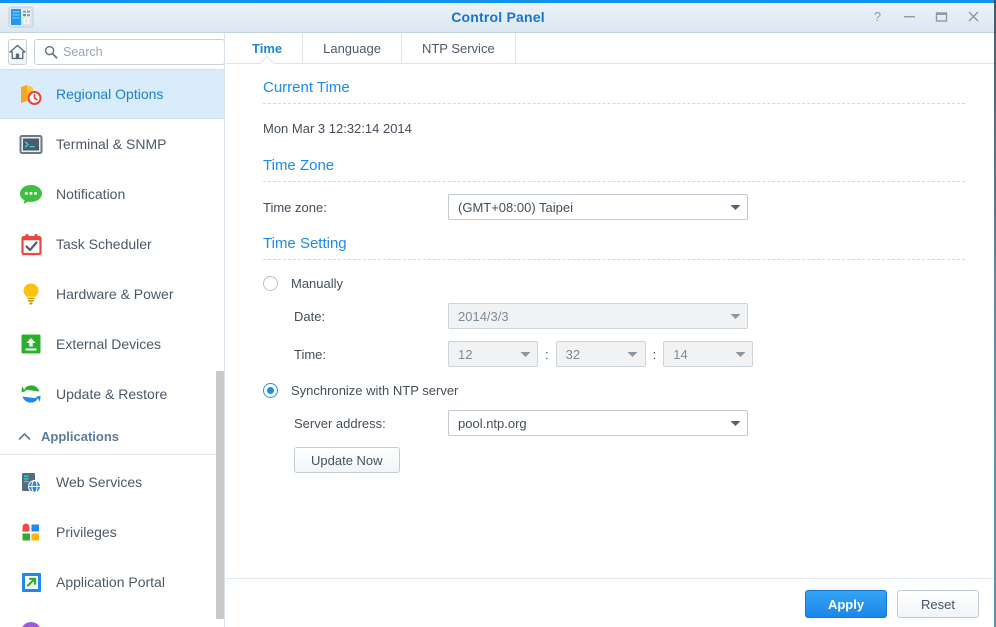  Describe the element at coordinates (91, 194) in the screenshot. I see `sidebar-item-label: Notification` at that location.